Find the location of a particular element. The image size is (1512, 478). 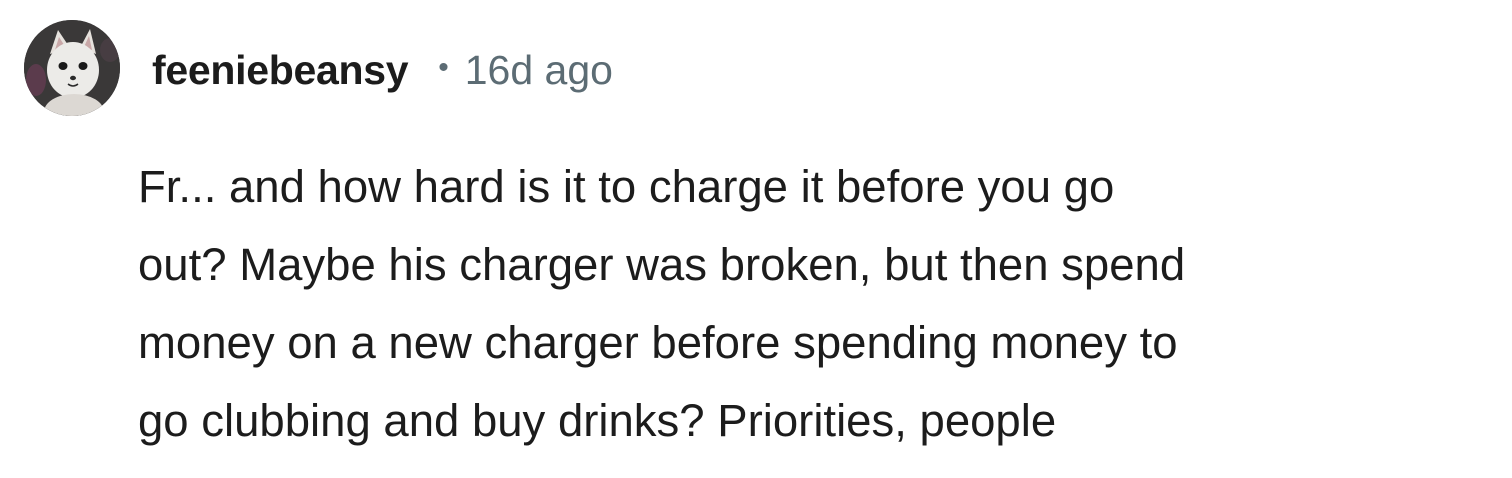

username-link: feeniebeansy is located at coordinates (280, 70).